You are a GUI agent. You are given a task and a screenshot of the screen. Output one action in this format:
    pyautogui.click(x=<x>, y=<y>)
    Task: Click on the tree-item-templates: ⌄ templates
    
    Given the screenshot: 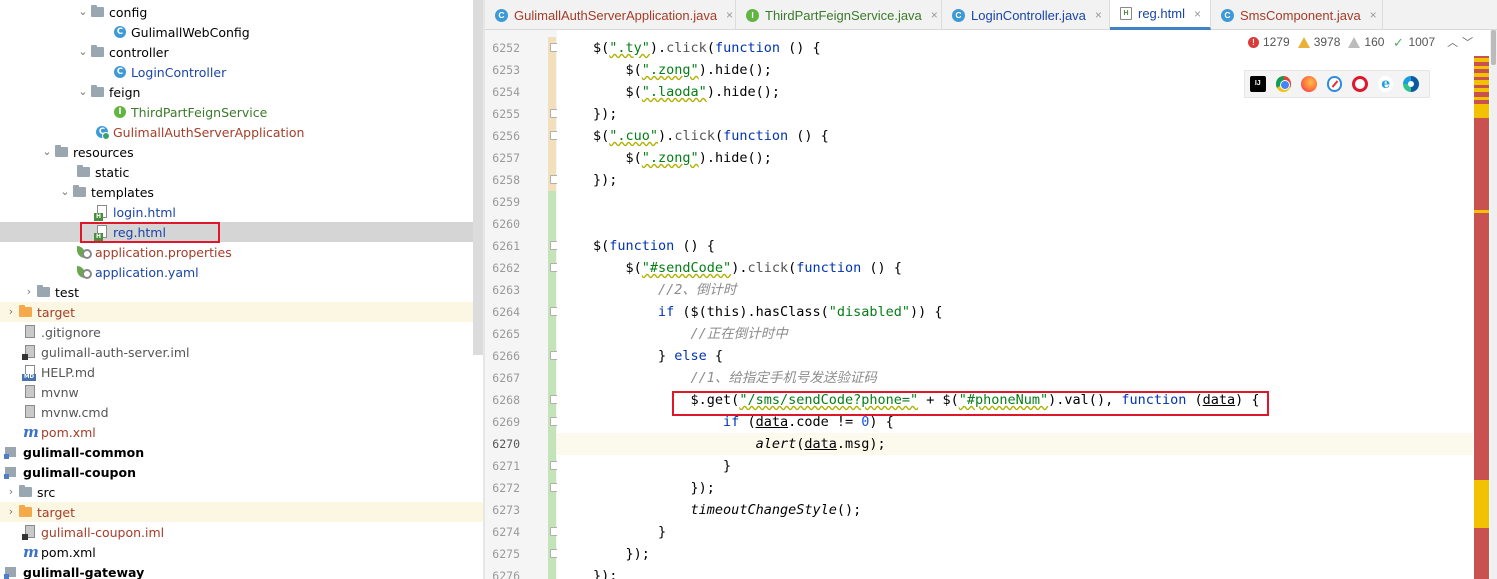 What is the action you would take?
    pyautogui.click(x=241, y=192)
    